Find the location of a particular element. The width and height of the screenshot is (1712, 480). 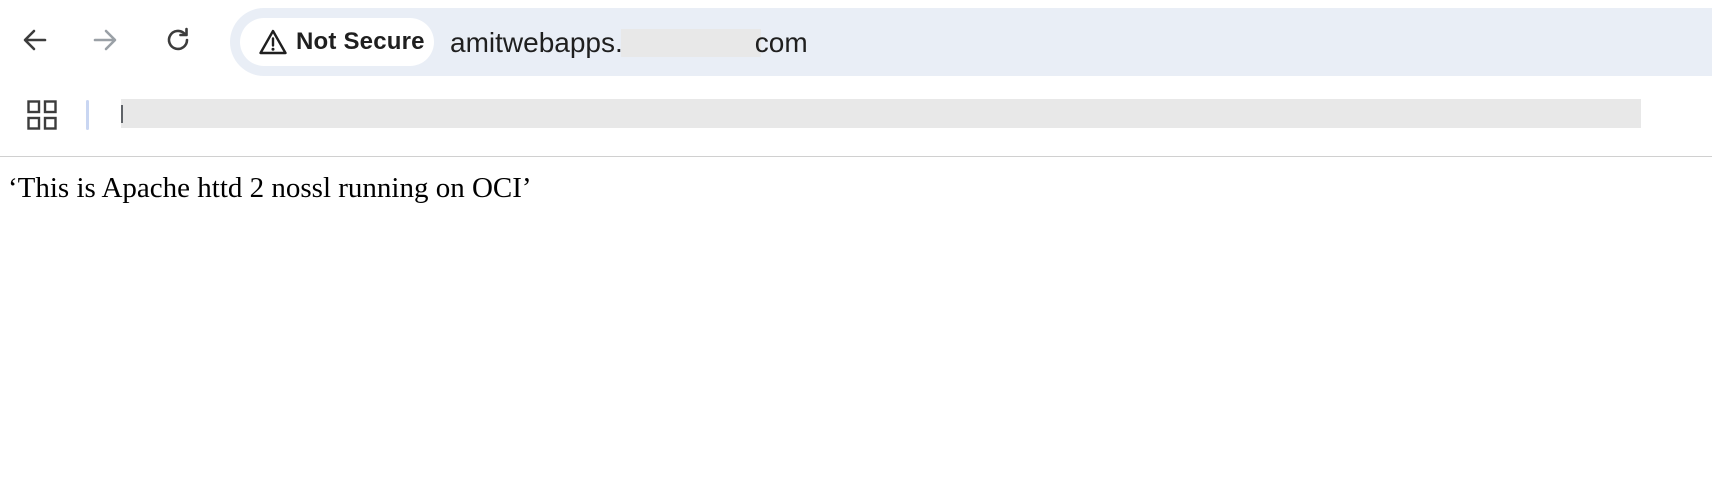

arrow-left-icon is located at coordinates (35, 40).